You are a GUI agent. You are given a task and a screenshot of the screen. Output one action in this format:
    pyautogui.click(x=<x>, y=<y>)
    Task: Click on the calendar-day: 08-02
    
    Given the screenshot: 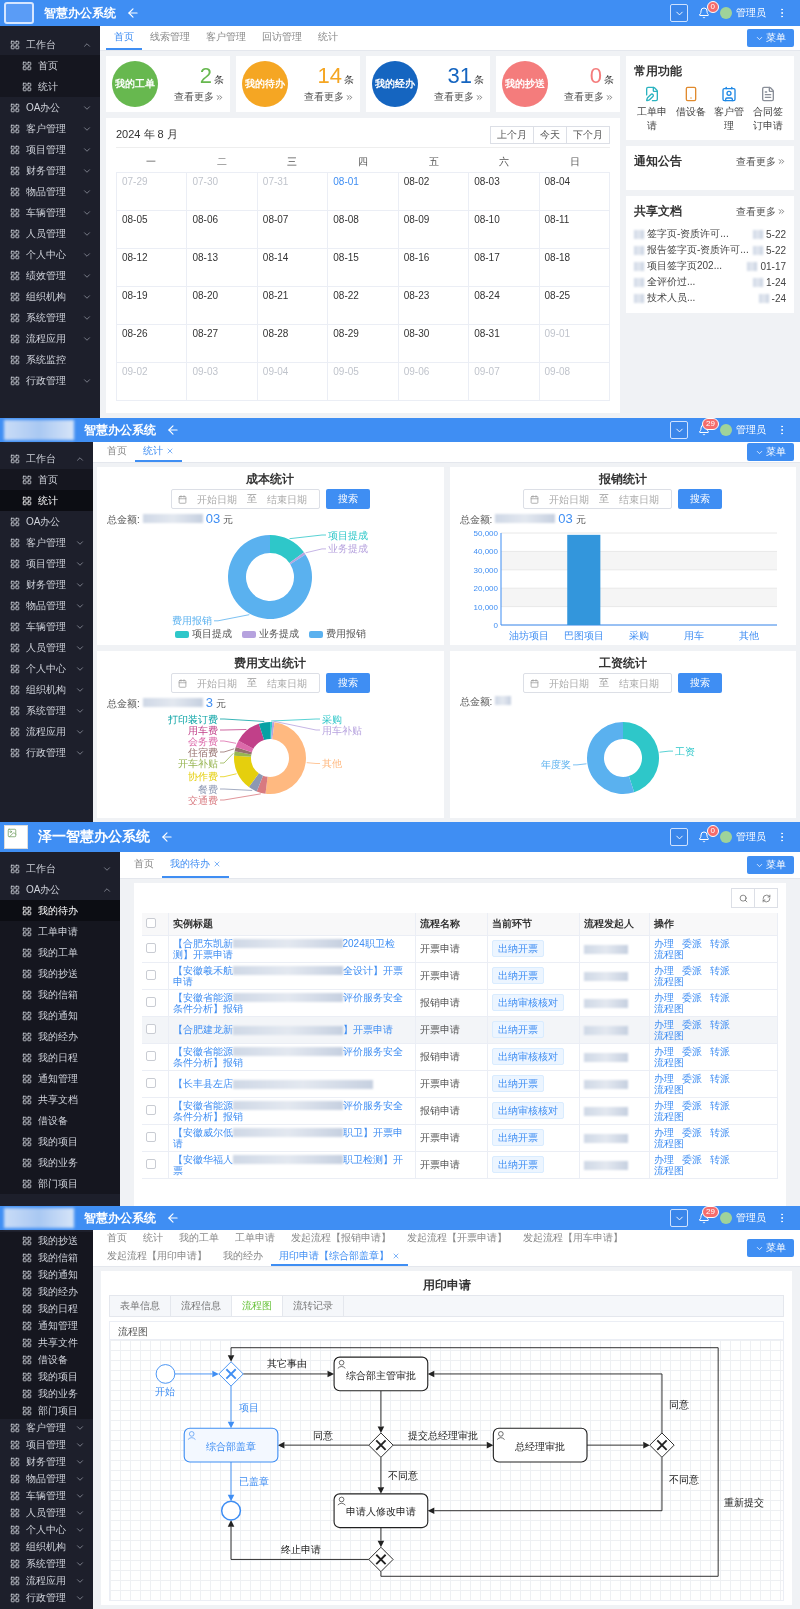 What is the action you would take?
    pyautogui.click(x=434, y=192)
    